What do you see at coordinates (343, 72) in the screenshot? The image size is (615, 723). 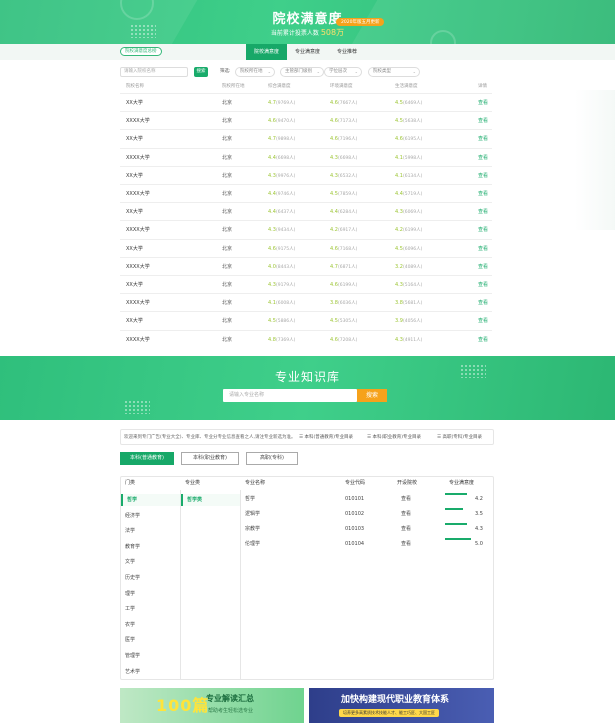 I see `degree-select: 学位层次 ⌄` at bounding box center [343, 72].